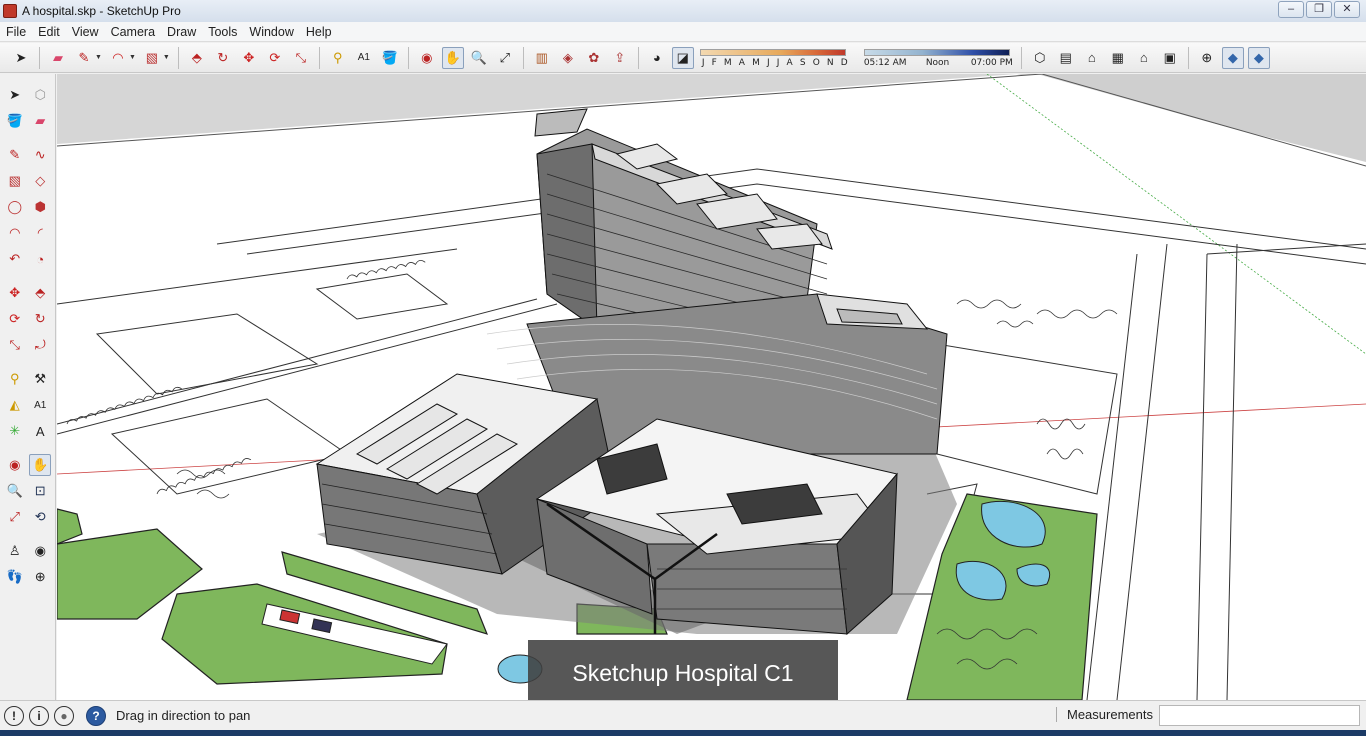 The width and height of the screenshot is (1366, 736). I want to click on back-view-icon: ⌂, so click(1144, 58).